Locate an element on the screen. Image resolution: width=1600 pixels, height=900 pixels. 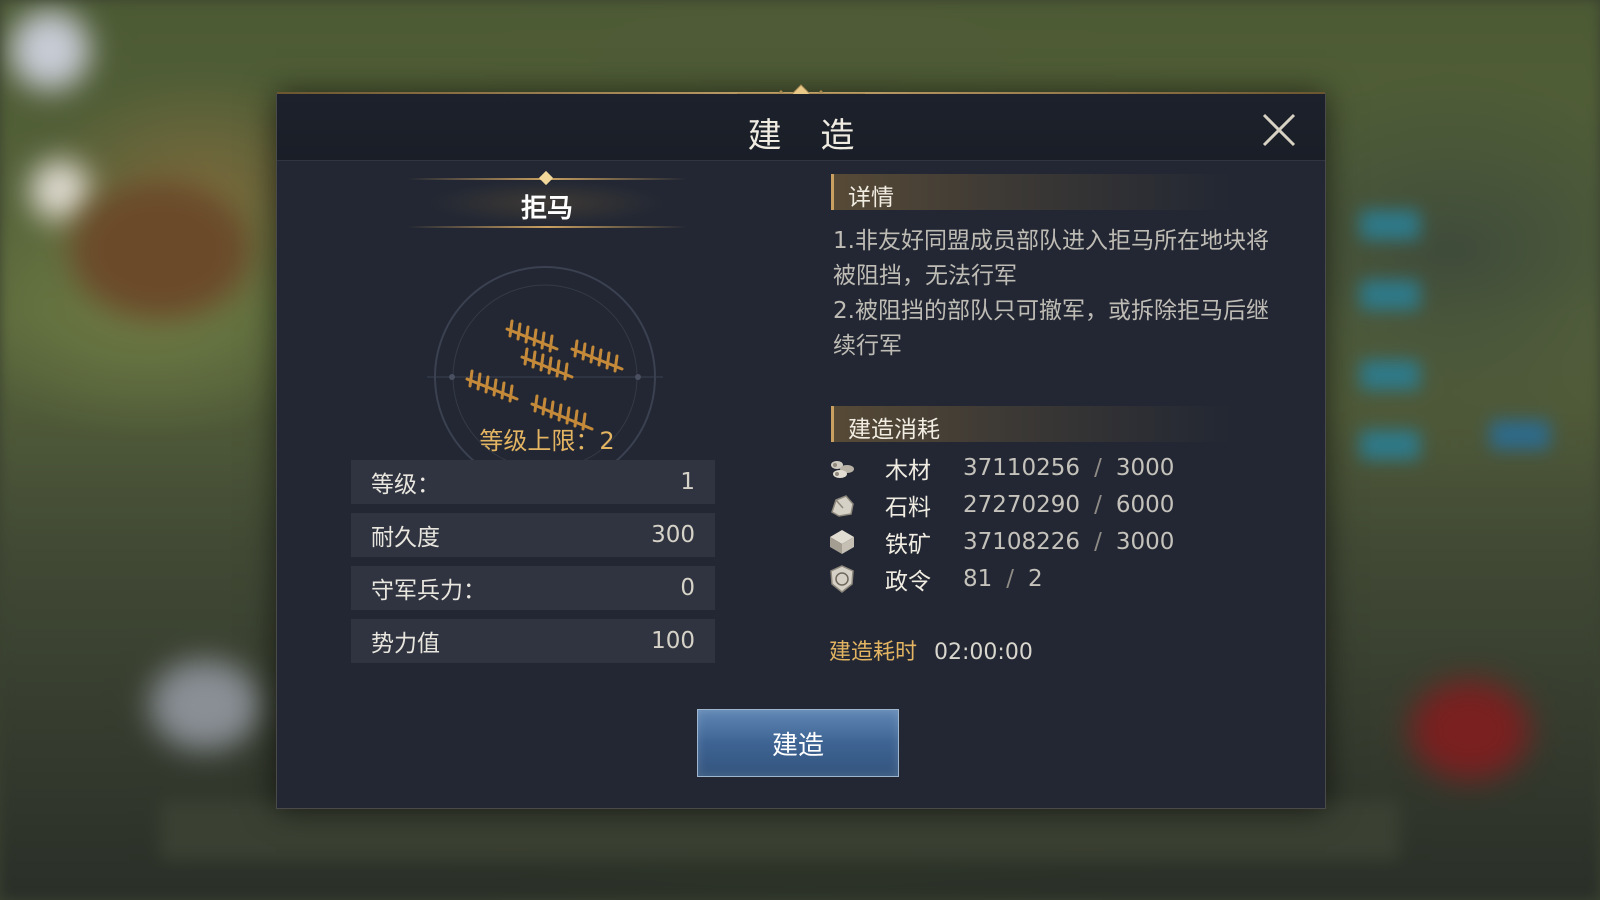
building-name: 拒马 is located at coordinates (546, 209).